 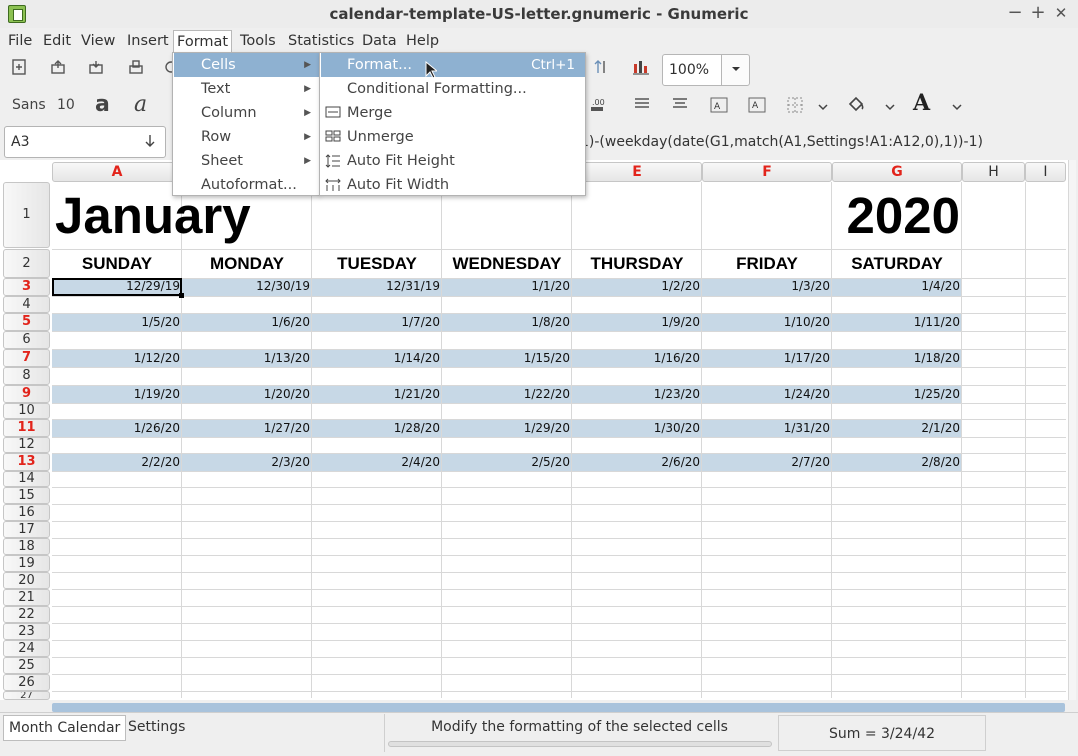 I want to click on vertical-scrollbar, so click(x=1072, y=430).